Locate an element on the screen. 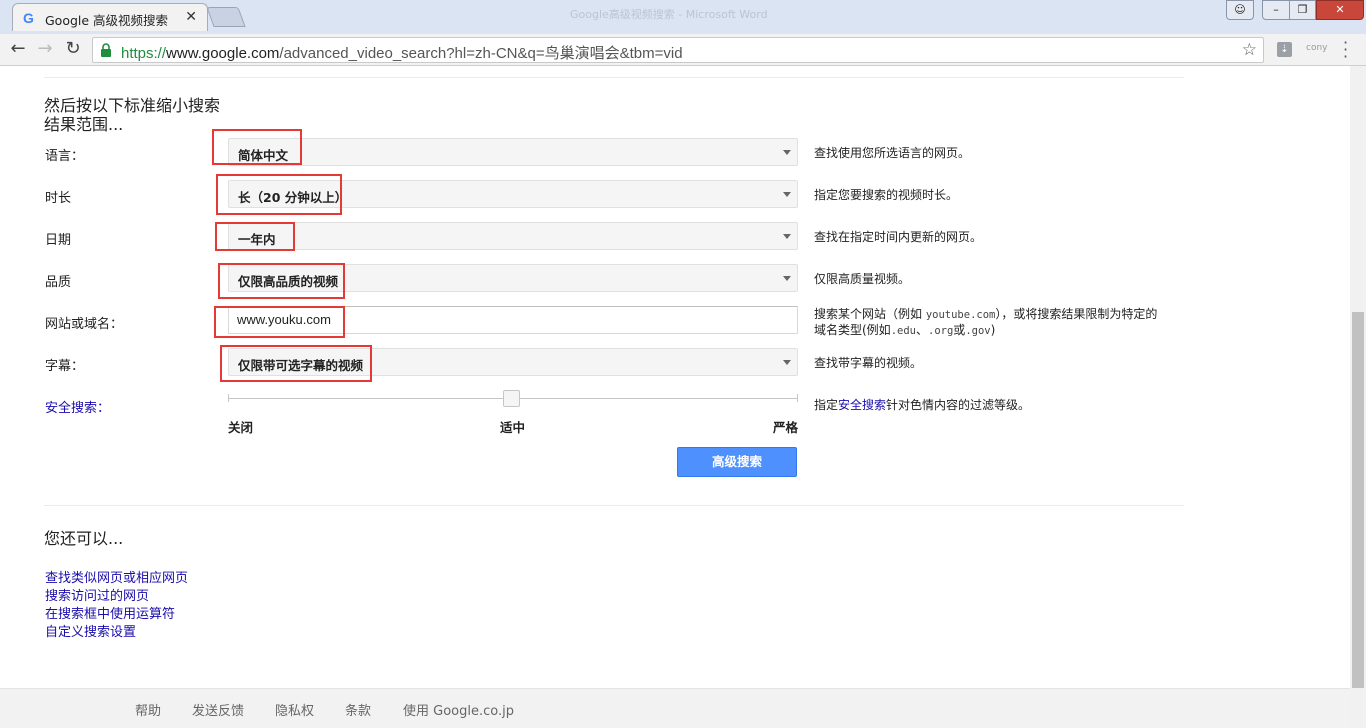 The height and width of the screenshot is (728, 1366). footer-link-feedback: 发送反馈 is located at coordinates (218, 709).